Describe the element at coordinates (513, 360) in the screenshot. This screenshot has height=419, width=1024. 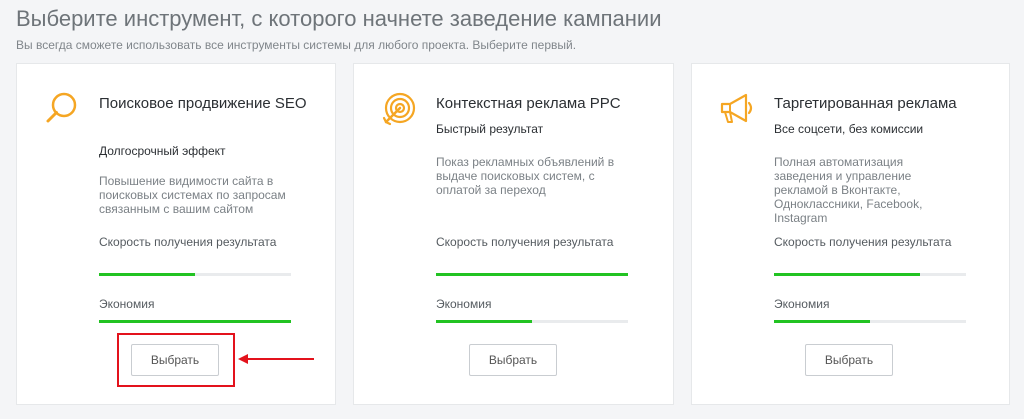
I see `choose-ppc-button: Выбрать` at that location.